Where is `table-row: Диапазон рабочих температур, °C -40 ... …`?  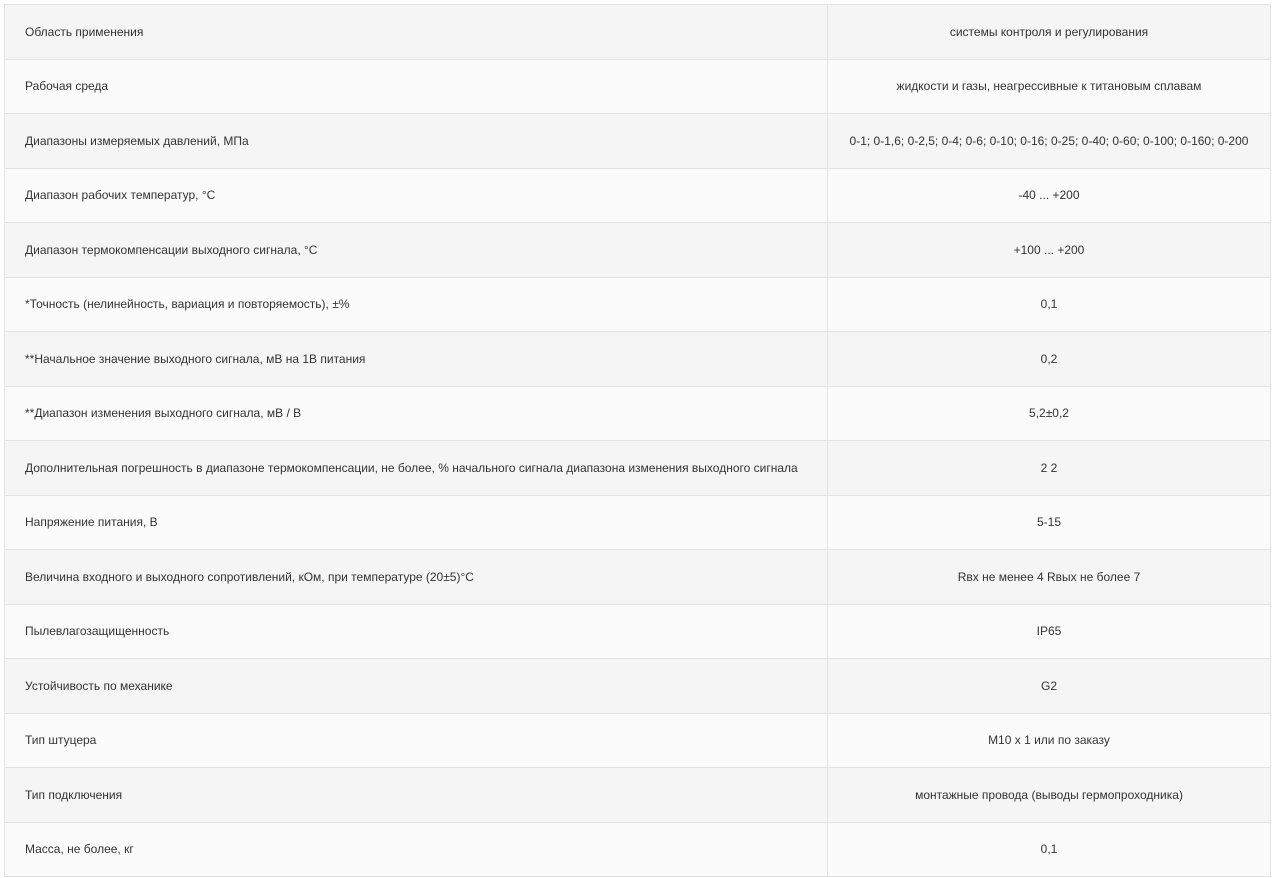 table-row: Диапазон рабочих температур, °C -40 ... … is located at coordinates (637, 195).